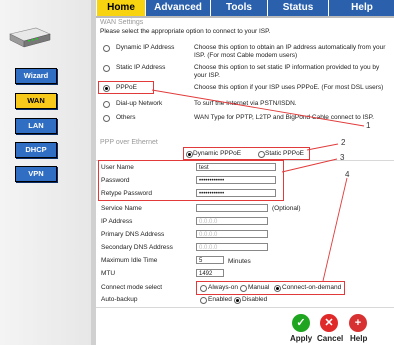 The height and width of the screenshot is (345, 394). What do you see at coordinates (358, 323) in the screenshot?
I see `help-icon: +` at bounding box center [358, 323].